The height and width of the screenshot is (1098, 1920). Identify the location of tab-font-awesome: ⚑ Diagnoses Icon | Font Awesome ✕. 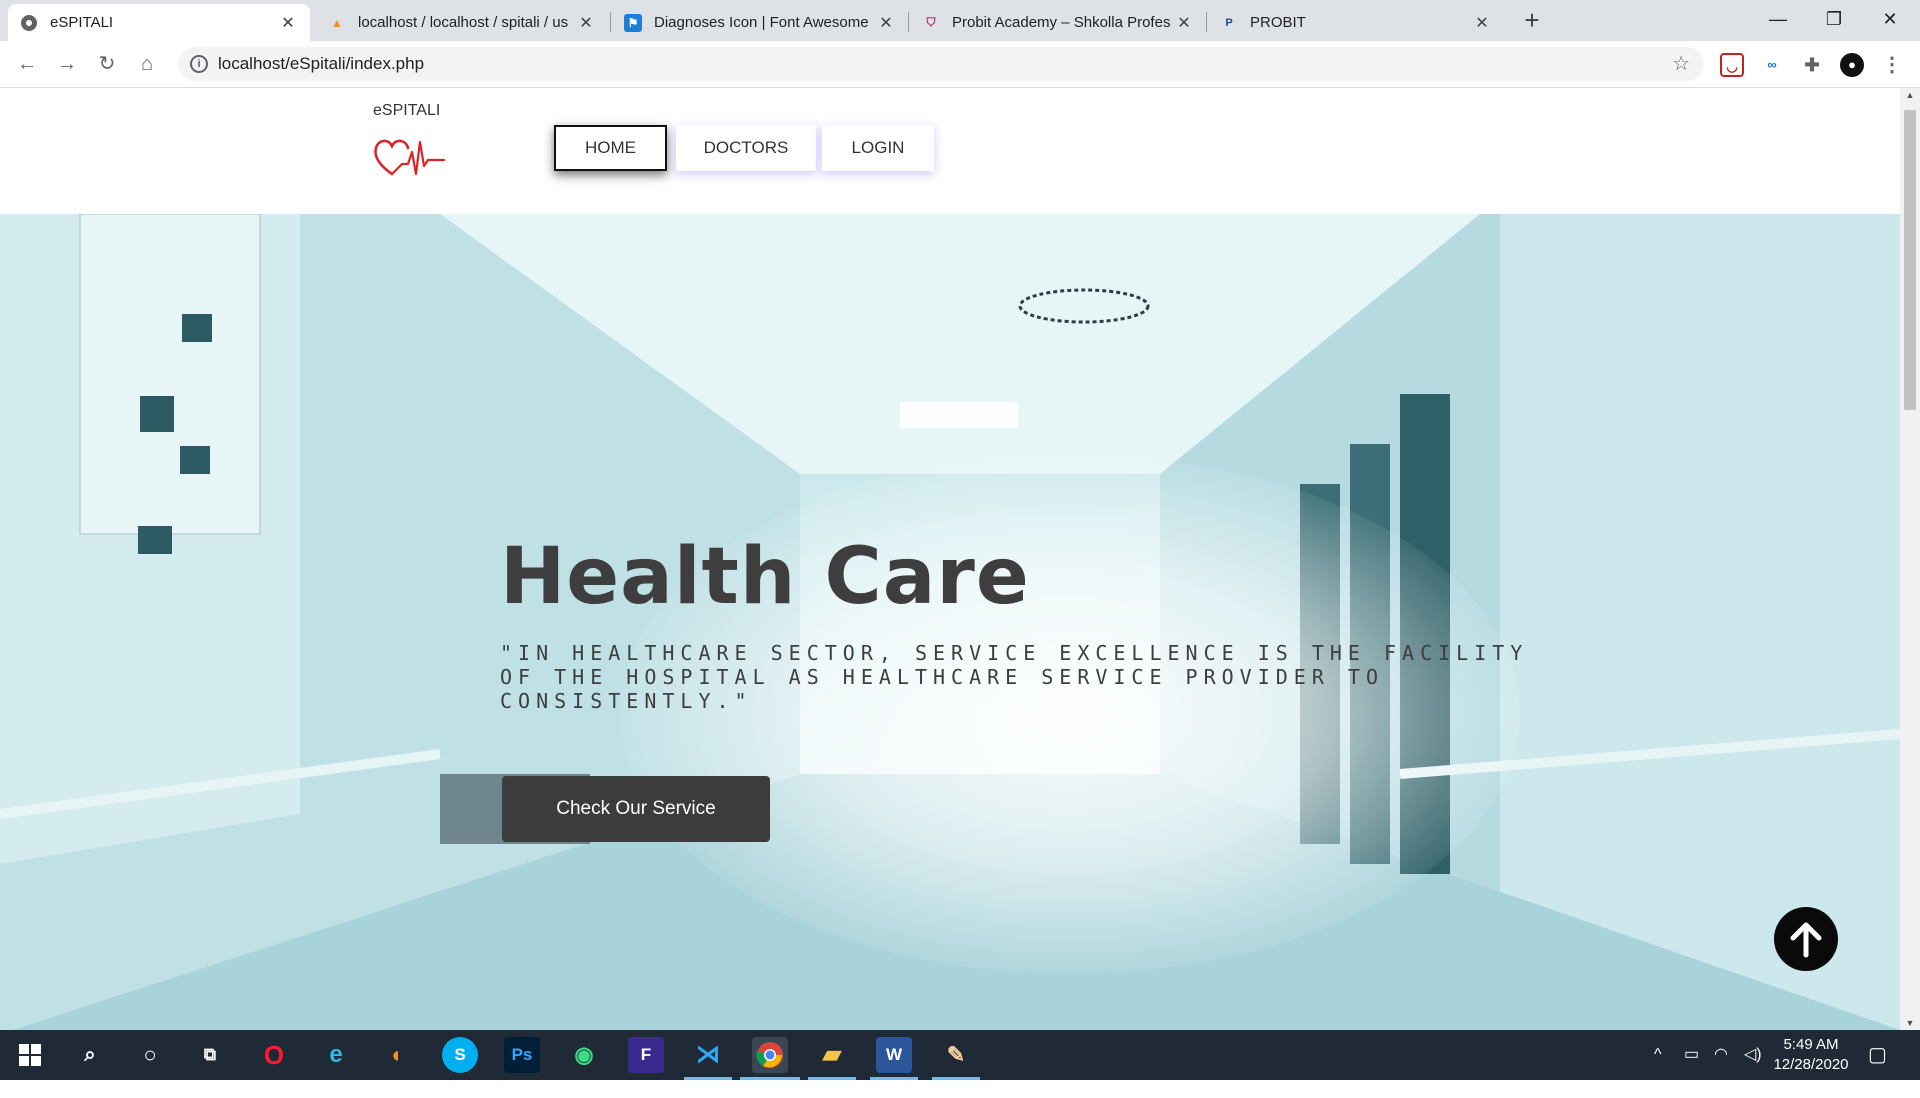
(760, 22).